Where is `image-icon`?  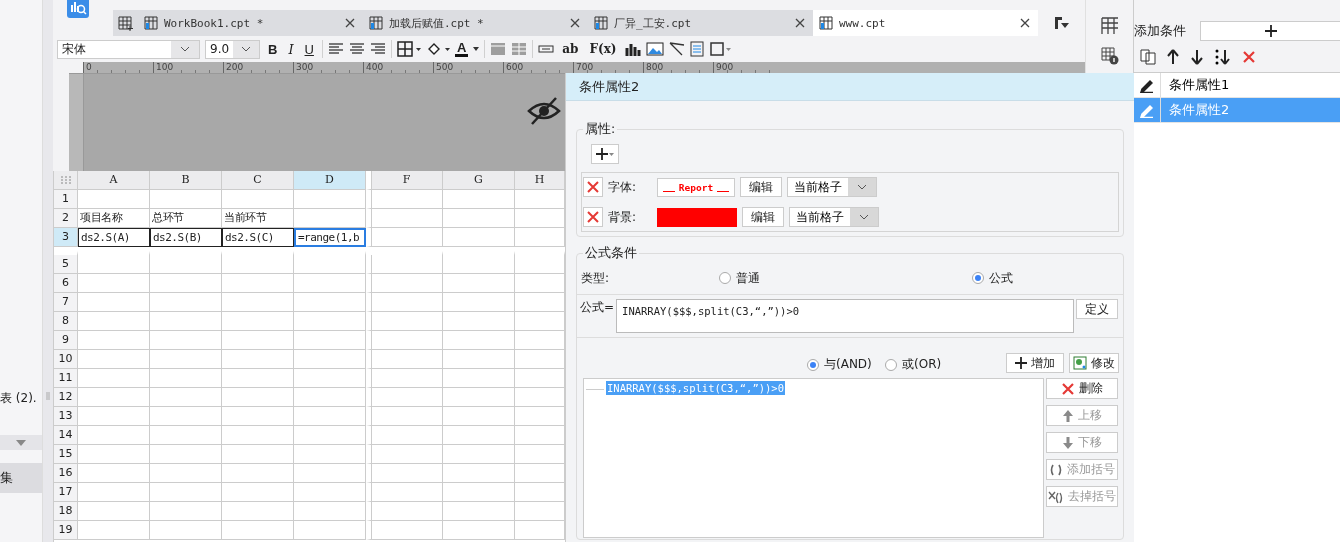 image-icon is located at coordinates (654, 49).